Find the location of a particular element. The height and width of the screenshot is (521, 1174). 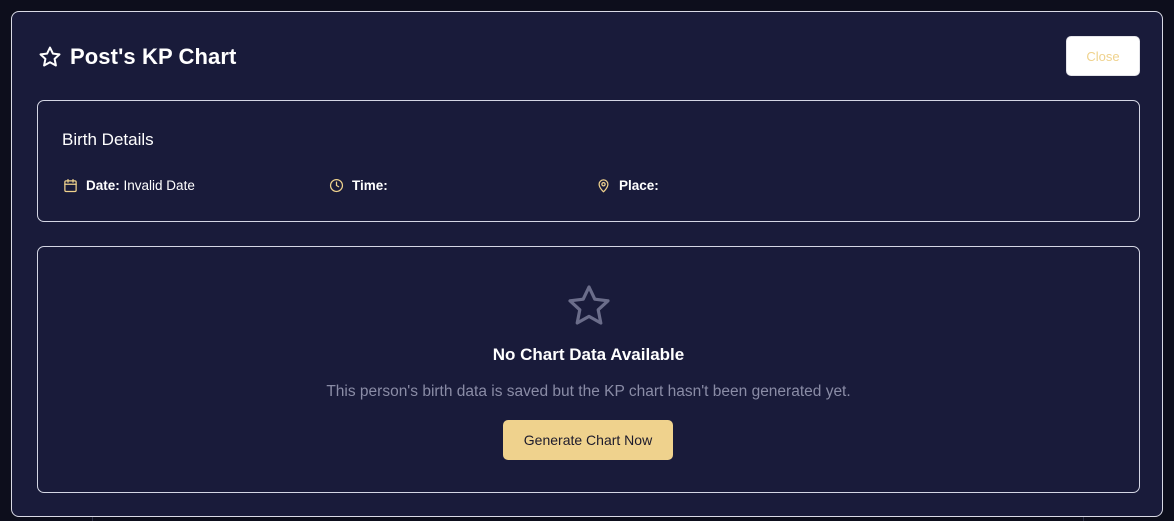

date-value: Invalid Date is located at coordinates (159, 185).